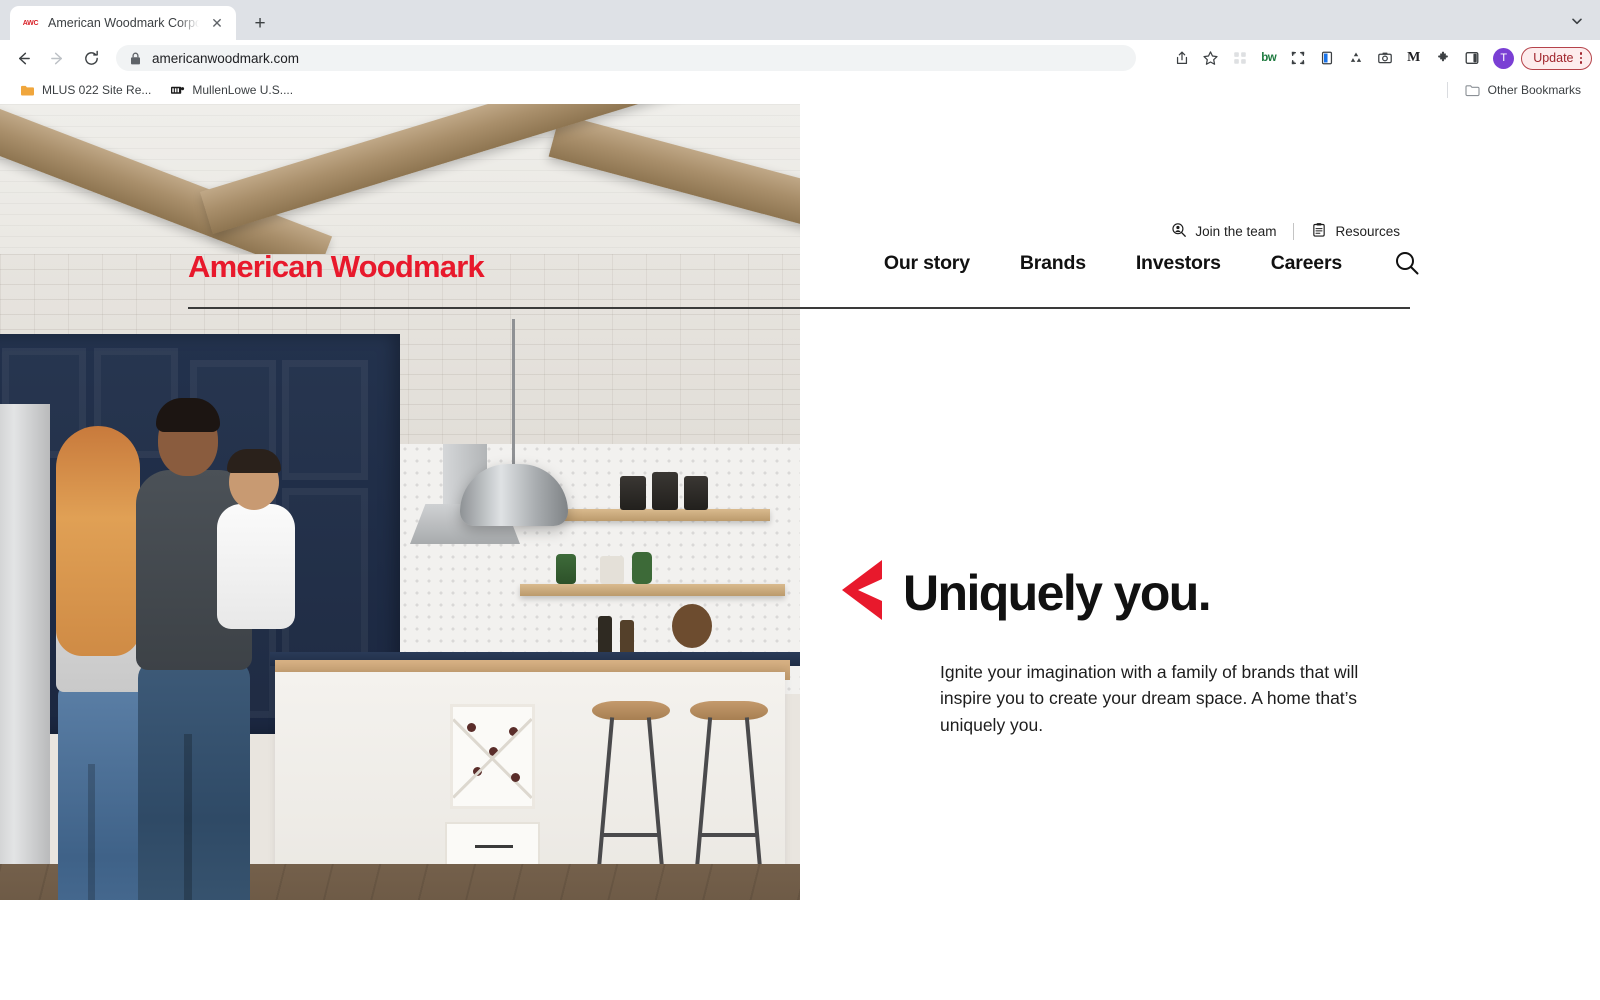  Describe the element at coordinates (177, 90) in the screenshot. I see `mullenlowe-icon` at that location.